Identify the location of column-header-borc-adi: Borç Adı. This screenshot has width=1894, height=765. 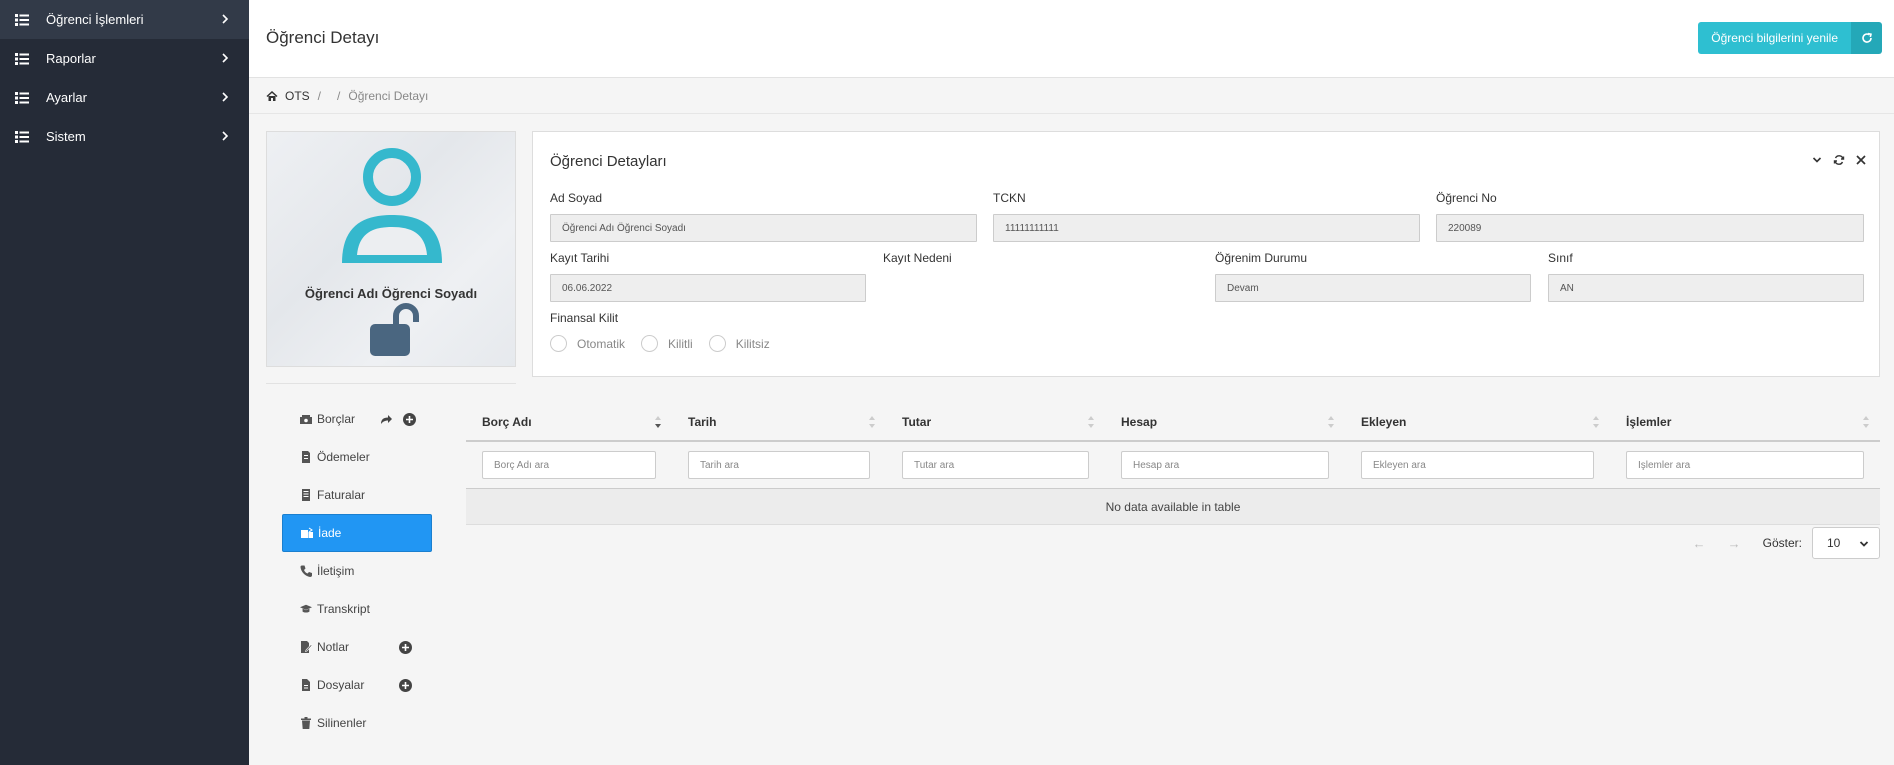
(569, 422).